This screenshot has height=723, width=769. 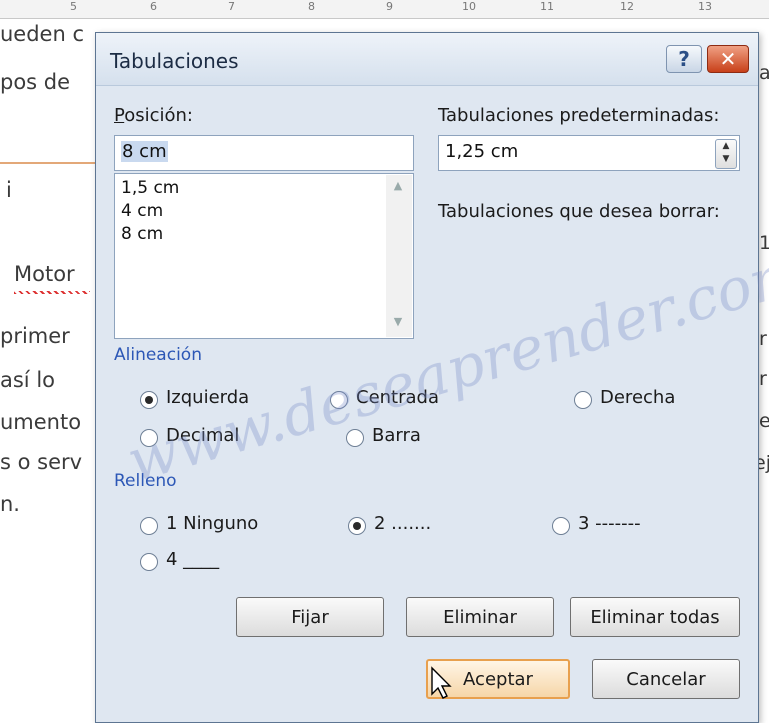 What do you see at coordinates (44, 274) in the screenshot?
I see `doc-line: Motor` at bounding box center [44, 274].